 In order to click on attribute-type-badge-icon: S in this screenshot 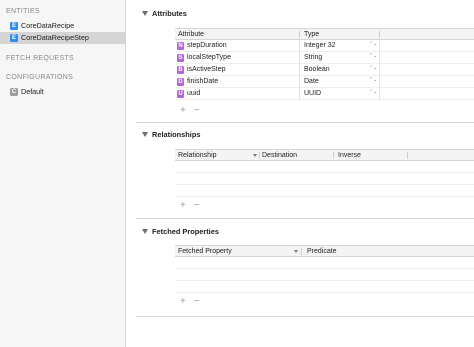, I will do `click(180, 58)`.